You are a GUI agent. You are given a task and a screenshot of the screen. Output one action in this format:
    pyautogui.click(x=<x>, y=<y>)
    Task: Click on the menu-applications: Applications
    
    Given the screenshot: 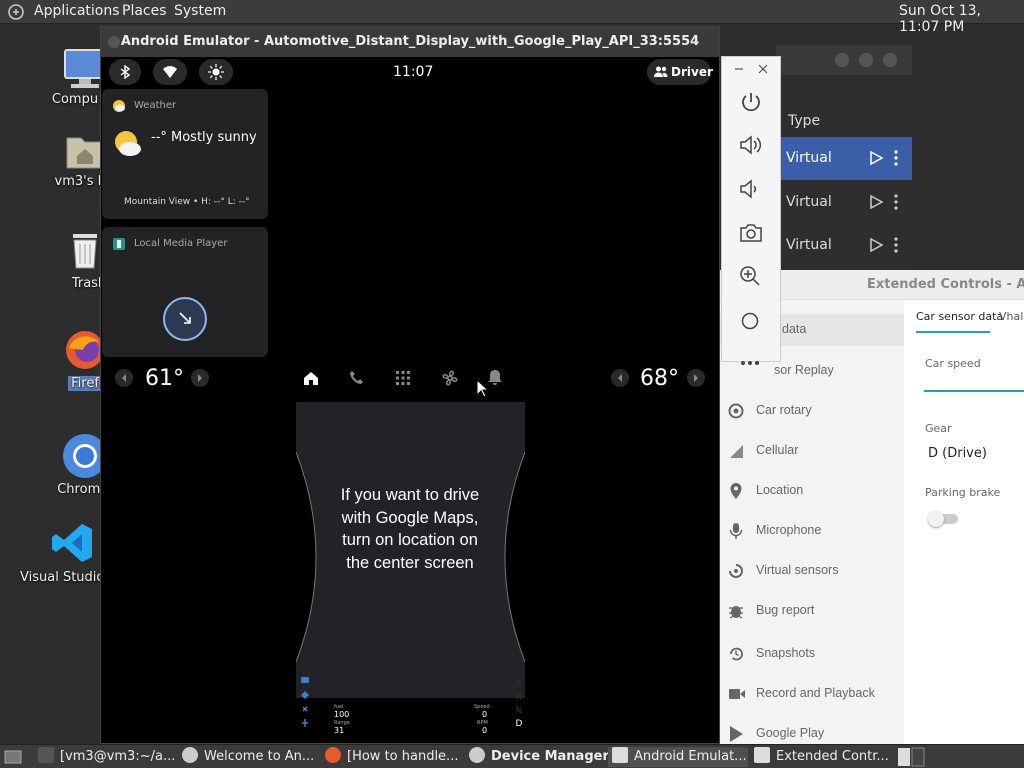 What is the action you would take?
    pyautogui.click(x=77, y=11)
    